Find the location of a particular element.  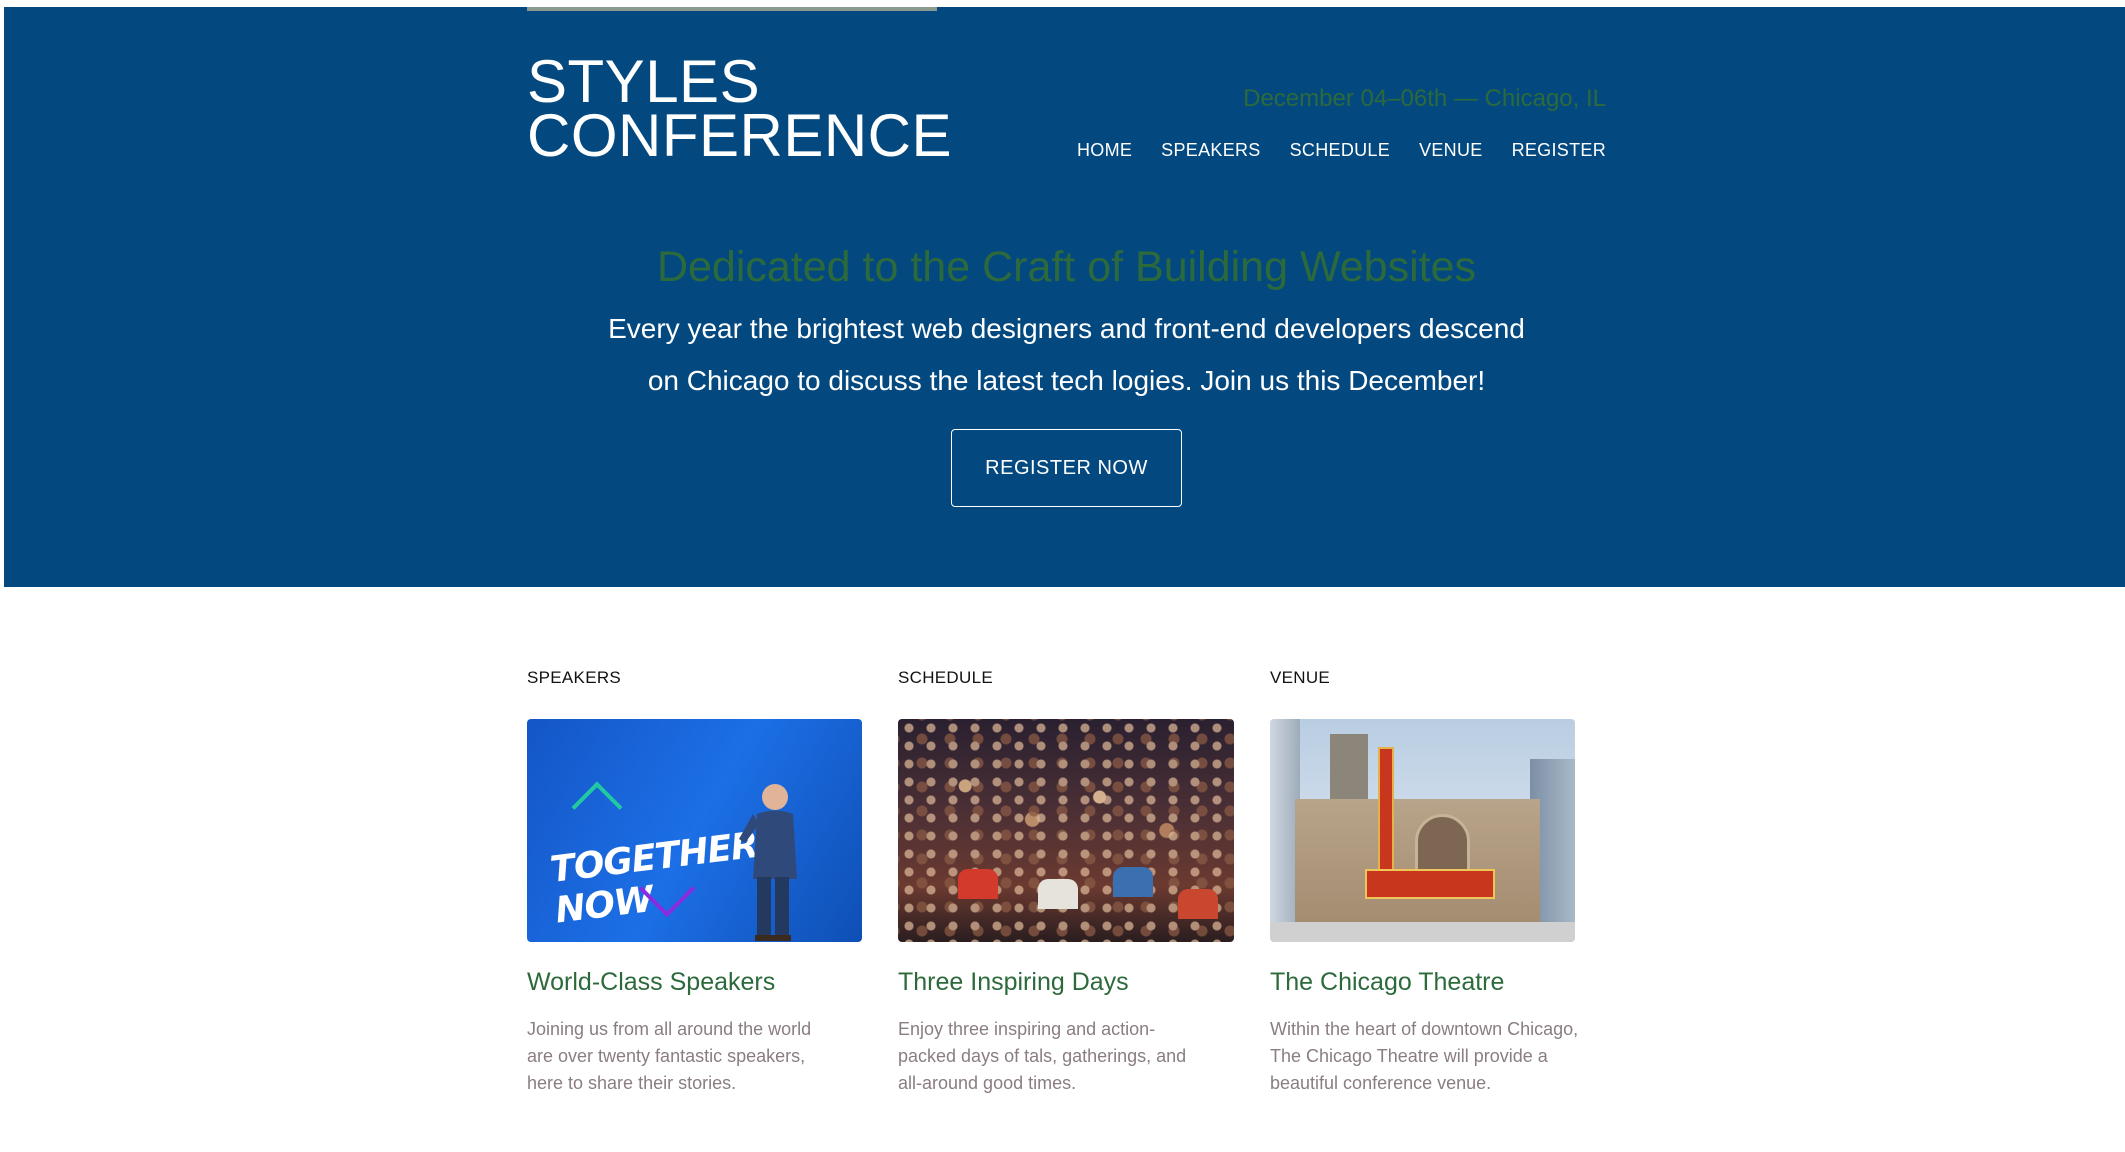

desc-line: Within the heart of downtown Chicago, is located at coordinates (1424, 1029).